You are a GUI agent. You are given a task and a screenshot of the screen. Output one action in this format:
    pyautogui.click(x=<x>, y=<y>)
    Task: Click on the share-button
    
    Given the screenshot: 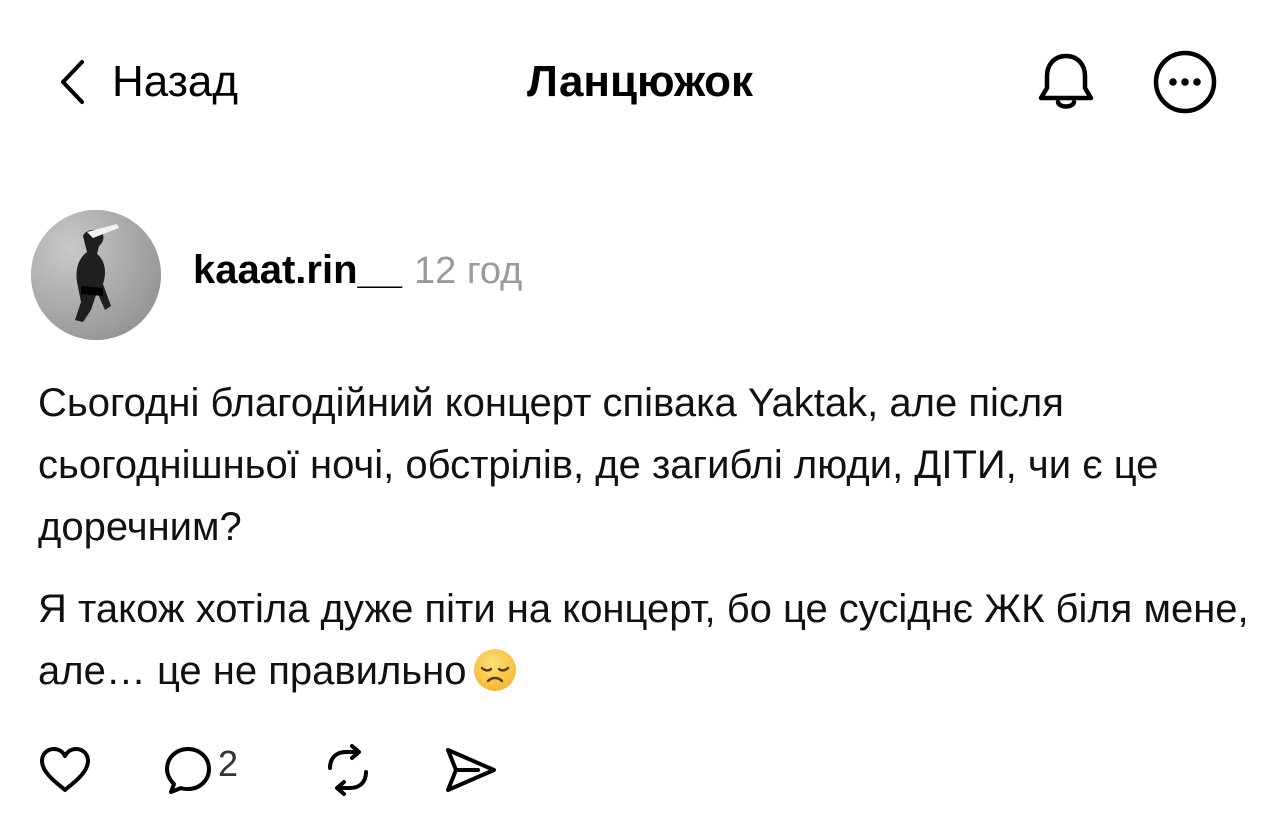 What is the action you would take?
    pyautogui.click(x=470, y=770)
    